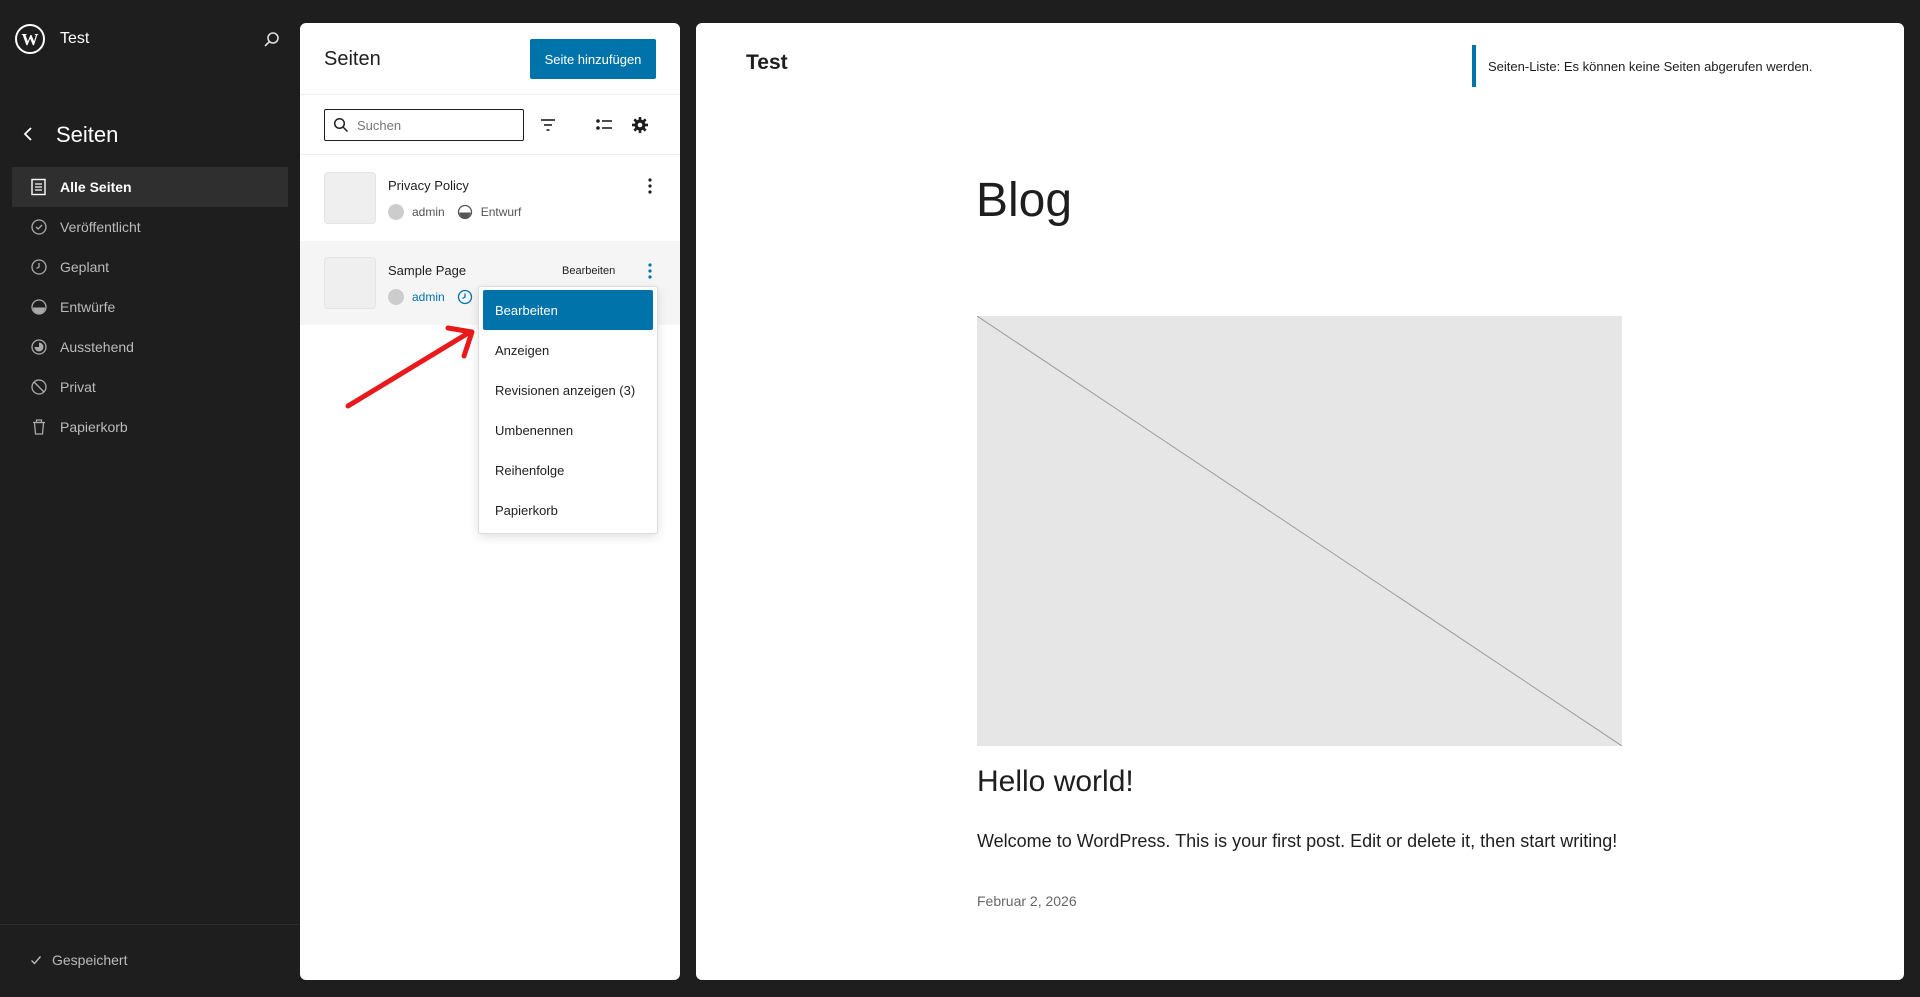  What do you see at coordinates (87, 134) in the screenshot?
I see `sidebar-title: Seiten` at bounding box center [87, 134].